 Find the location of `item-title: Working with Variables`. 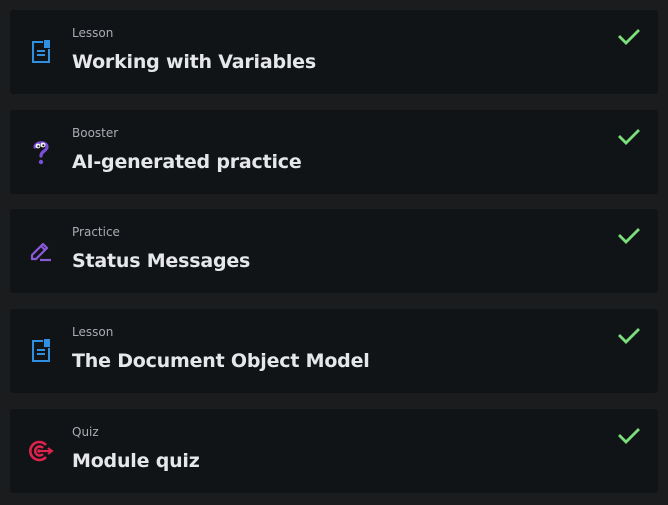

item-title: Working with Variables is located at coordinates (194, 62).